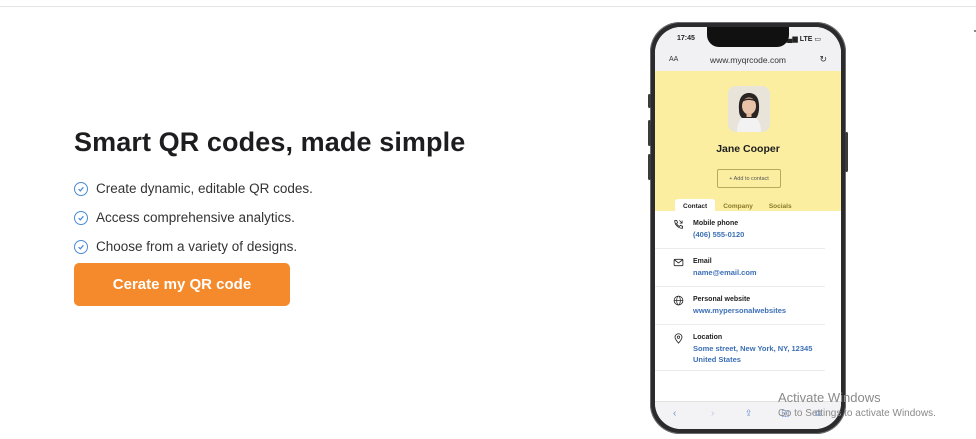 The height and width of the screenshot is (439, 976). Describe the element at coordinates (197, 246) in the screenshot. I see `feature-text: Choose from a variety of designs.` at that location.